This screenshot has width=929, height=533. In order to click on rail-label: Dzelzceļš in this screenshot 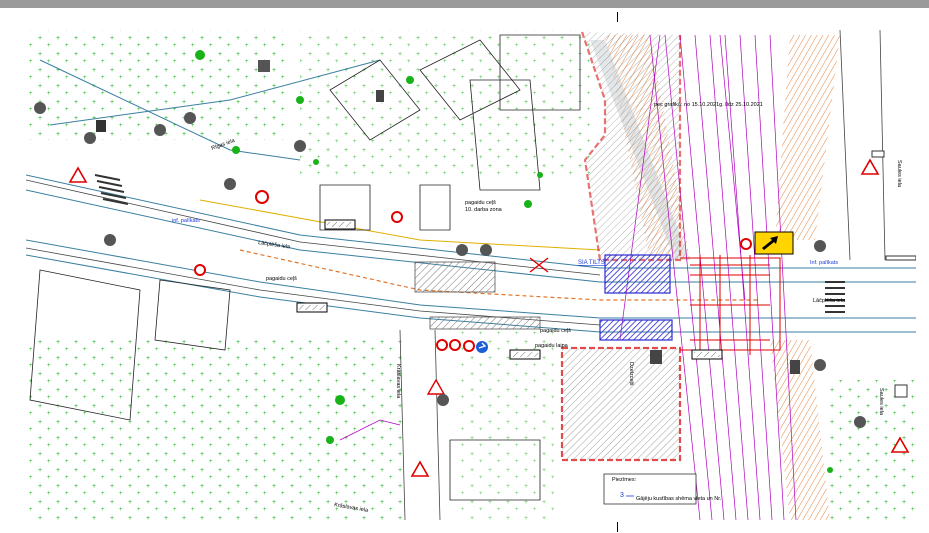, I will do `click(631, 374)`.